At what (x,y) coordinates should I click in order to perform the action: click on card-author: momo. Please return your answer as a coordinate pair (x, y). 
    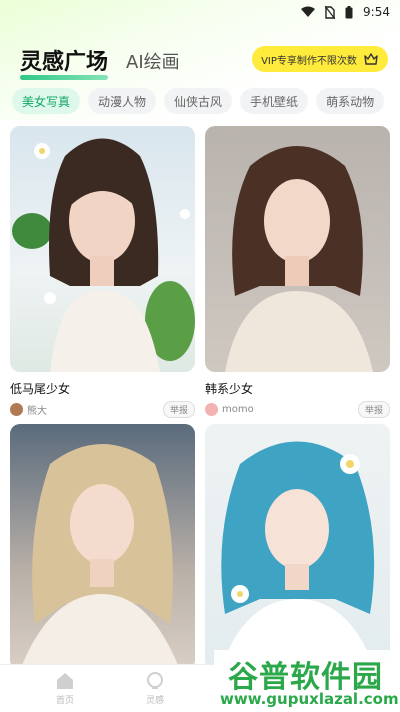
    Looking at the image, I should click on (229, 409).